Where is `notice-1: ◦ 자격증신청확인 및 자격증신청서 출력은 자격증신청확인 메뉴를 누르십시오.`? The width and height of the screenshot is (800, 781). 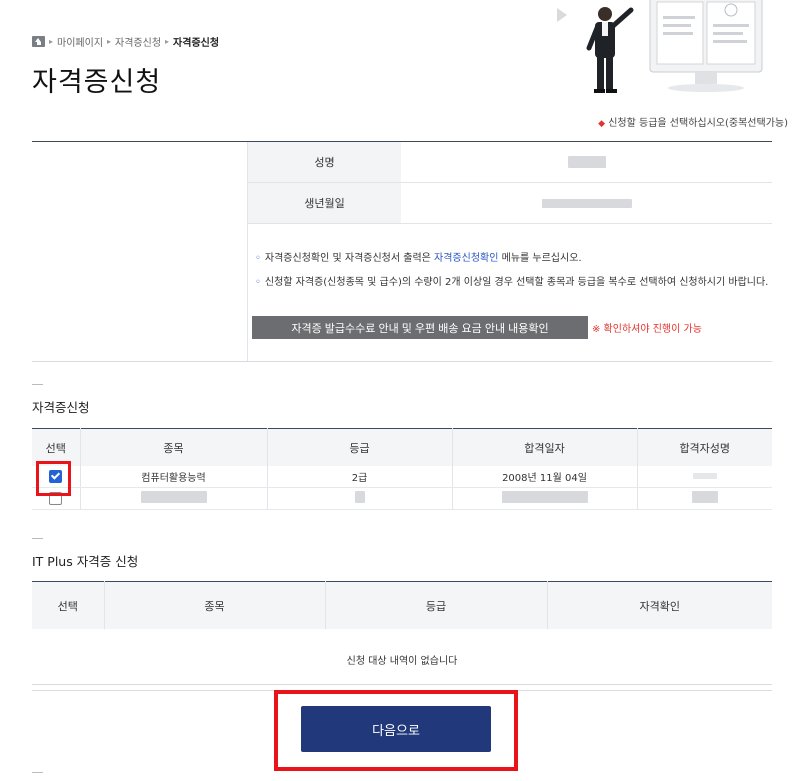
notice-1: ◦ 자격증신청확인 및 자격증신청서 출력은 자격증신청확인 메뉴를 누르십시오. is located at coordinates (418, 258).